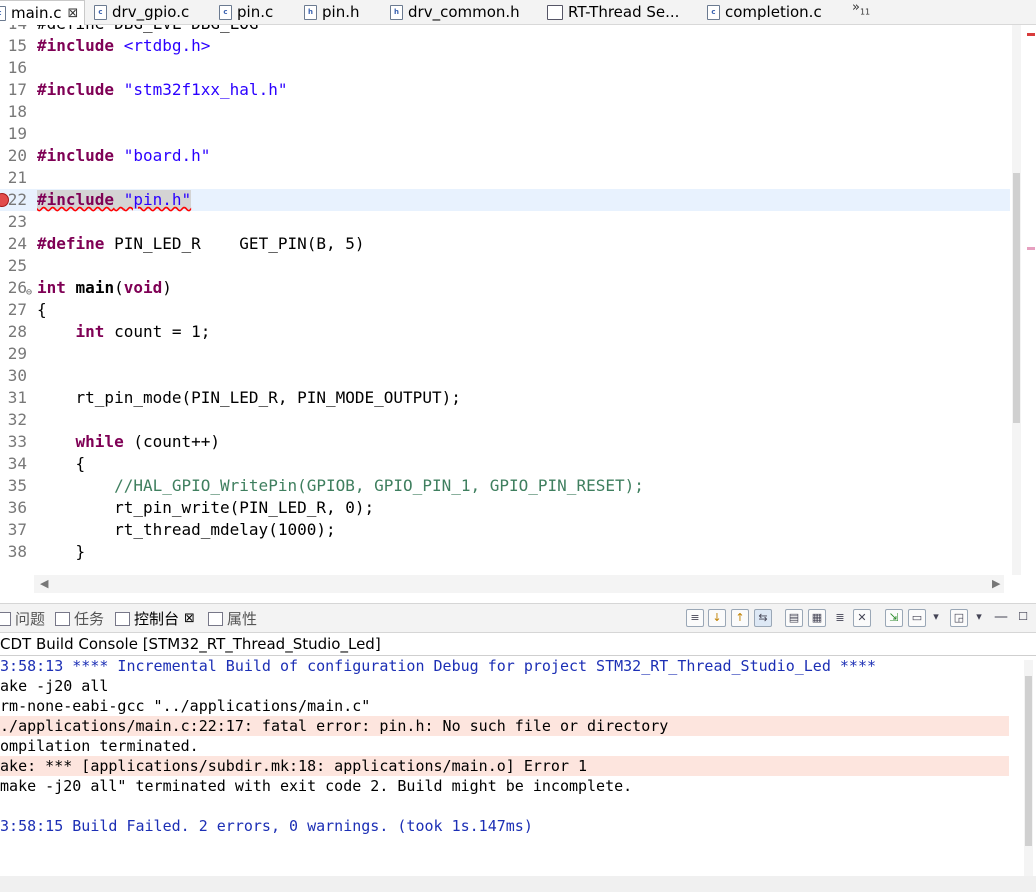 Image resolution: width=1036 pixels, height=892 pixels. What do you see at coordinates (505, 442) in the screenshot?
I see `code-line: 33 while (count++)` at bounding box center [505, 442].